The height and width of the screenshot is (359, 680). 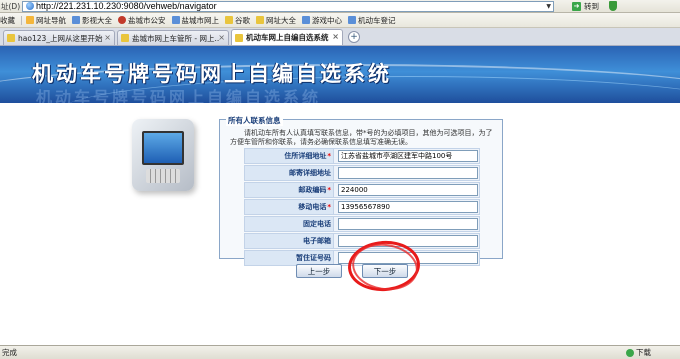 I want to click on divider, so click(x=21, y=20).